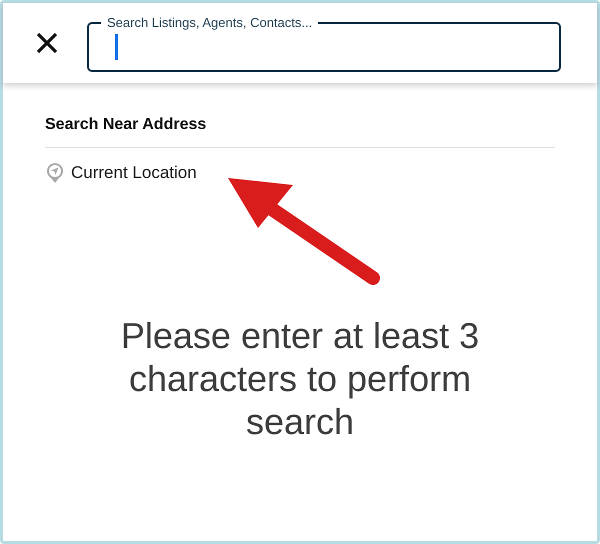 The height and width of the screenshot is (544, 600). I want to click on close-icon, so click(47, 43).